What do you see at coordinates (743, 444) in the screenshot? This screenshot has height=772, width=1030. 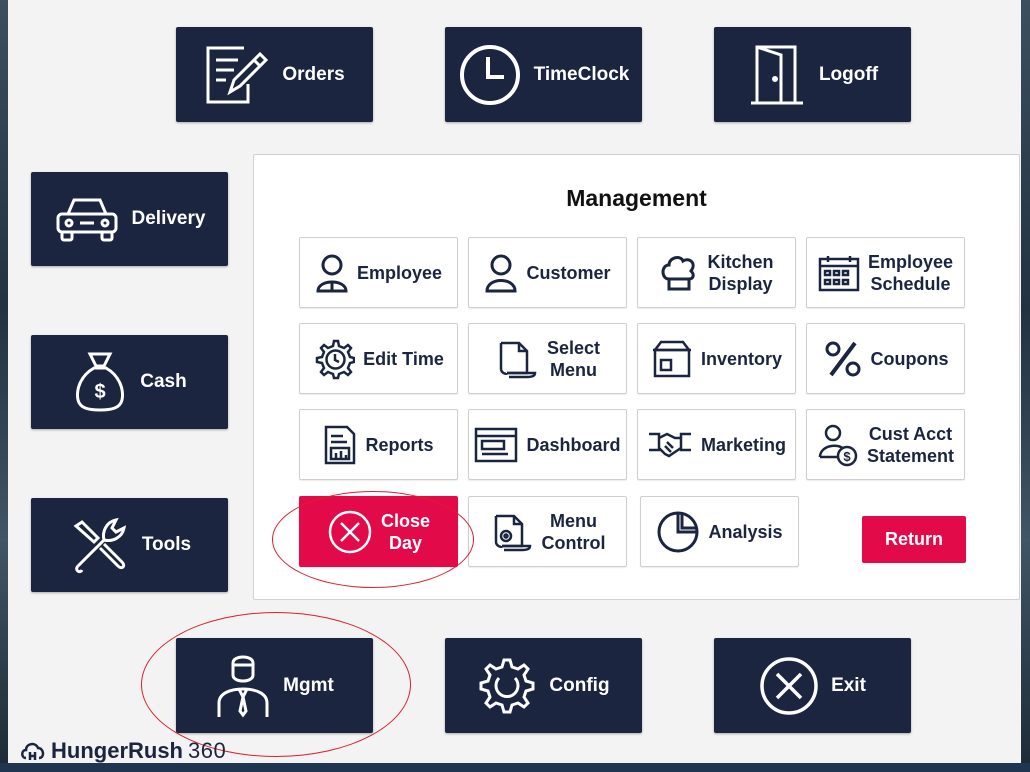 I see `marketing-label: Marketing` at bounding box center [743, 444].